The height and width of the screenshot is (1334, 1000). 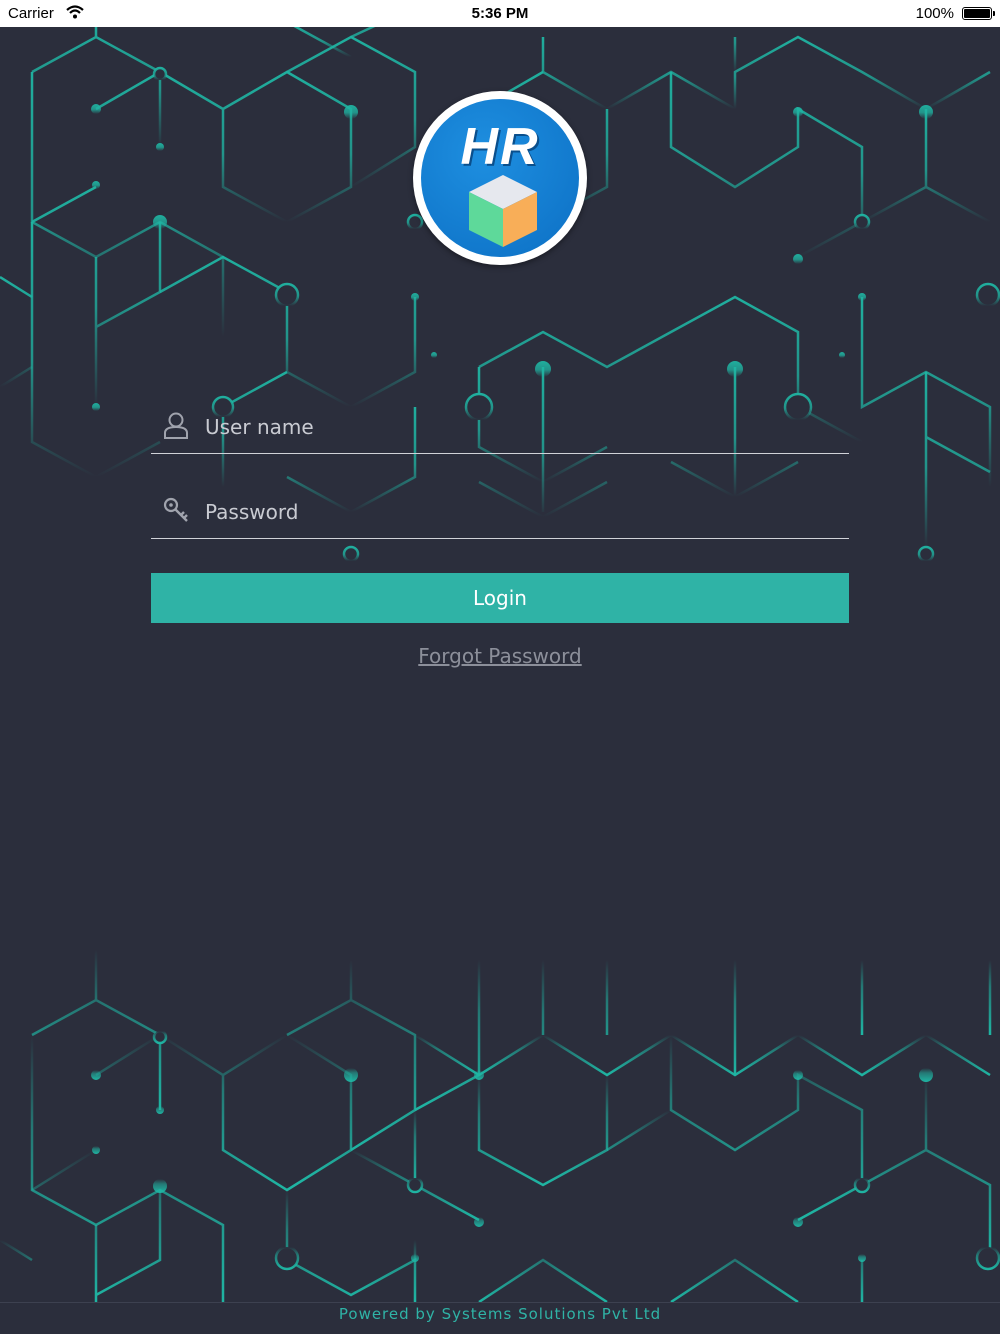 I want to click on username-field, so click(x=500, y=428).